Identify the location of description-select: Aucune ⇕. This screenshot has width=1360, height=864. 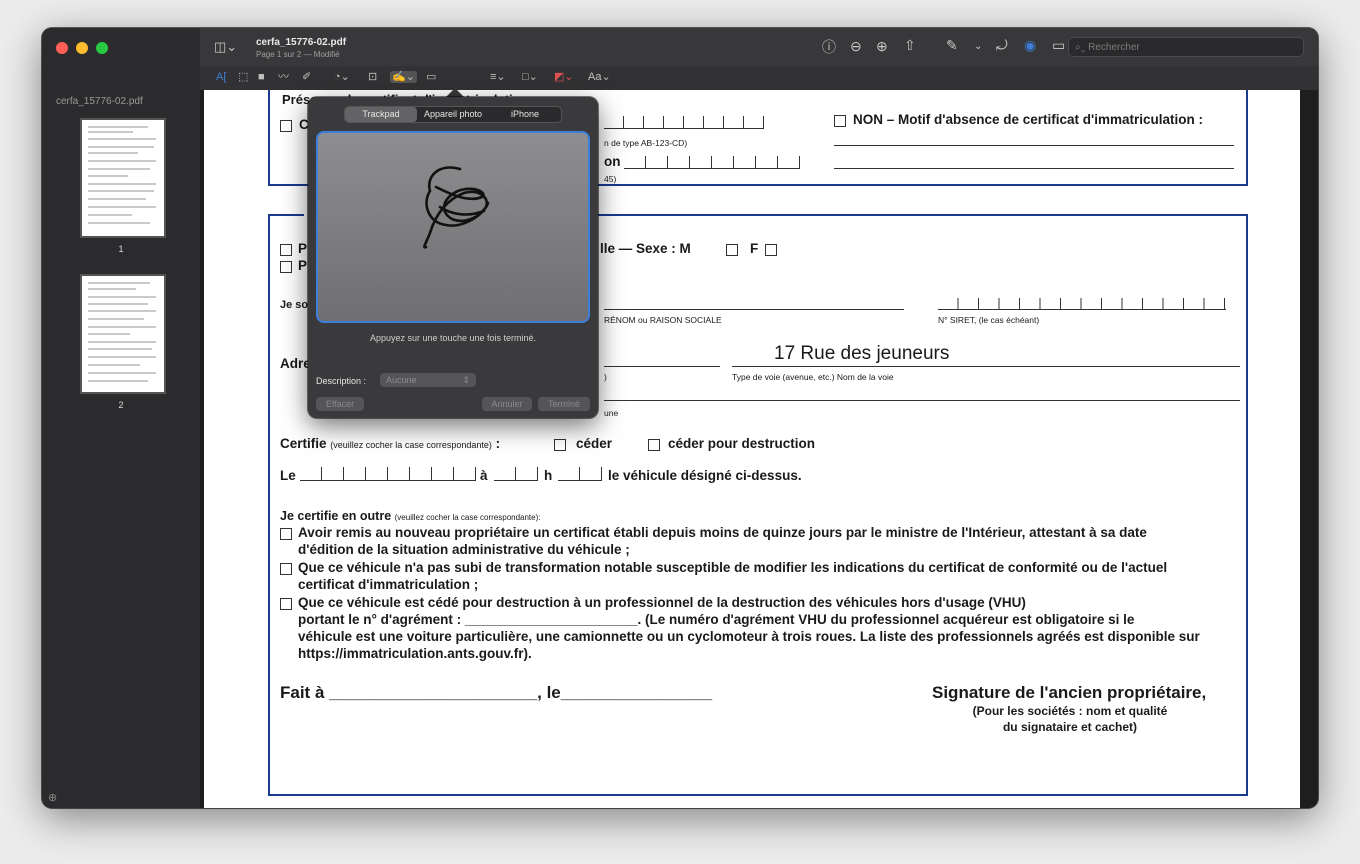
(428, 380).